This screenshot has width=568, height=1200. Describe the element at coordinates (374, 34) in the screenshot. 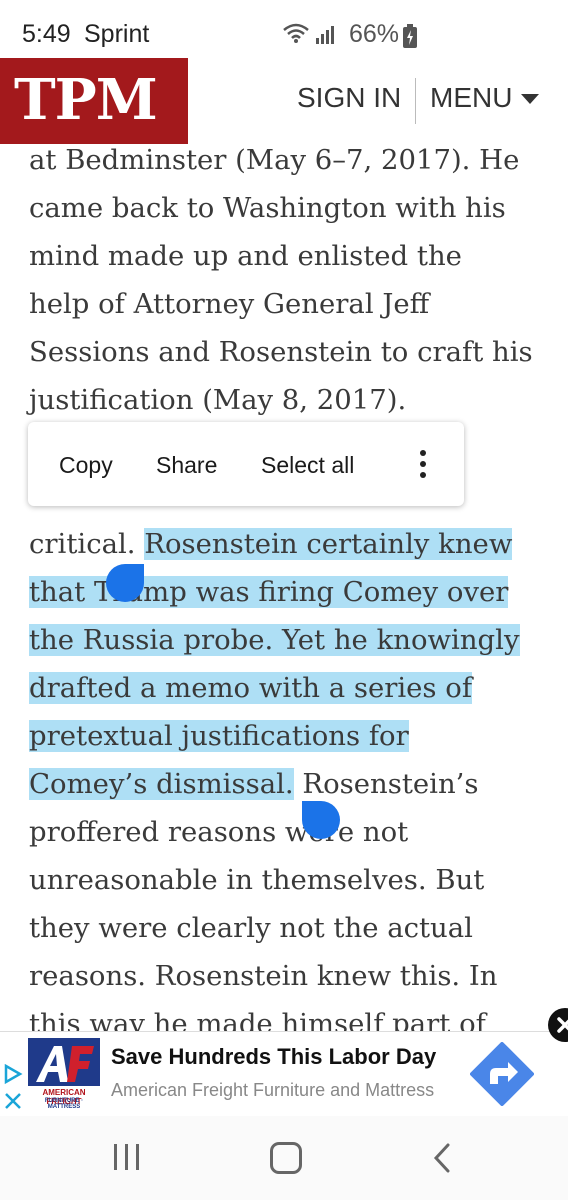

I see `battery-percent: 66%` at that location.